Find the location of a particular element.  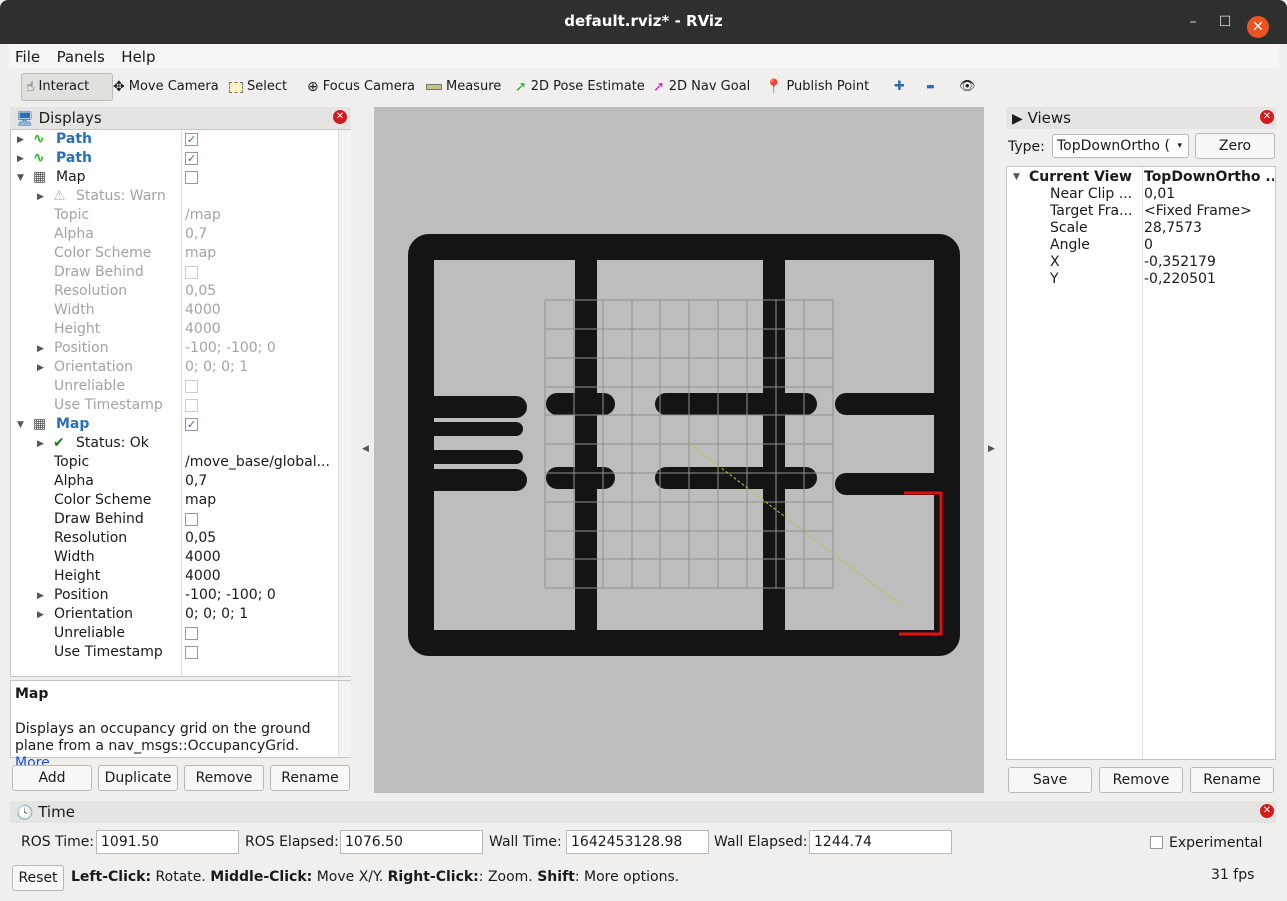

description-scrollbar is located at coordinates (344, 719).